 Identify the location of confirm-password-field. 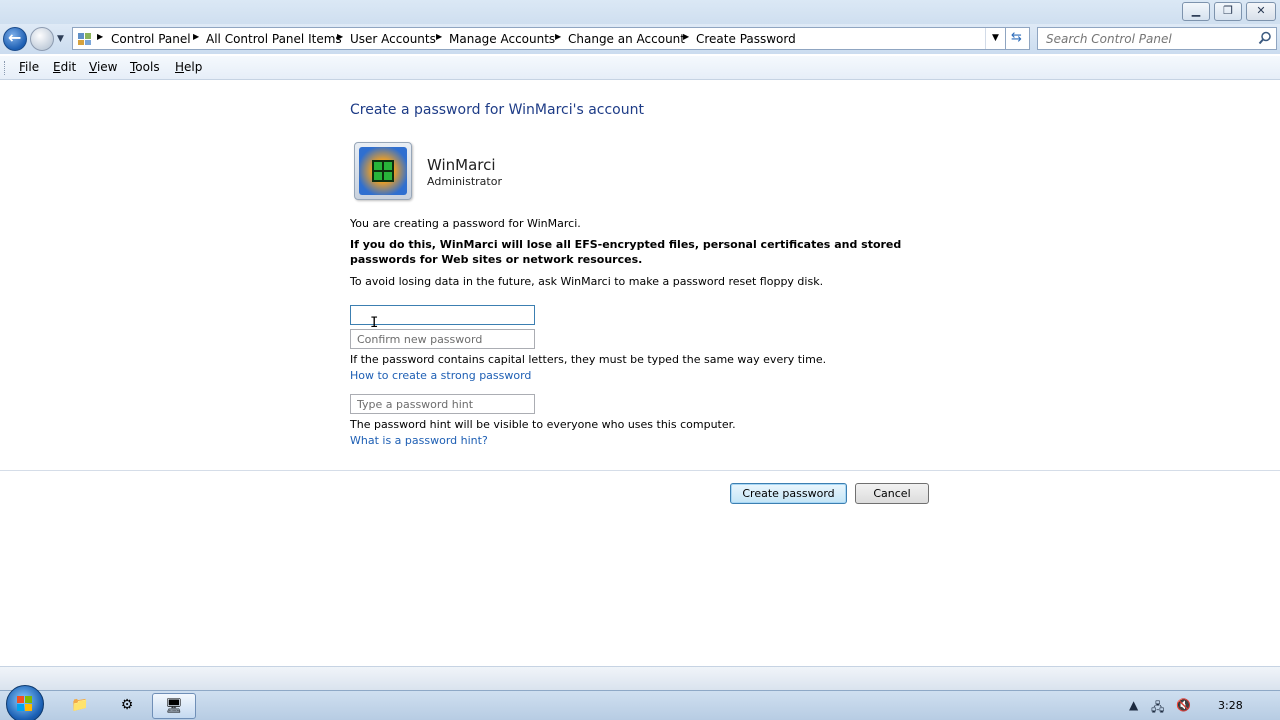
(442, 339).